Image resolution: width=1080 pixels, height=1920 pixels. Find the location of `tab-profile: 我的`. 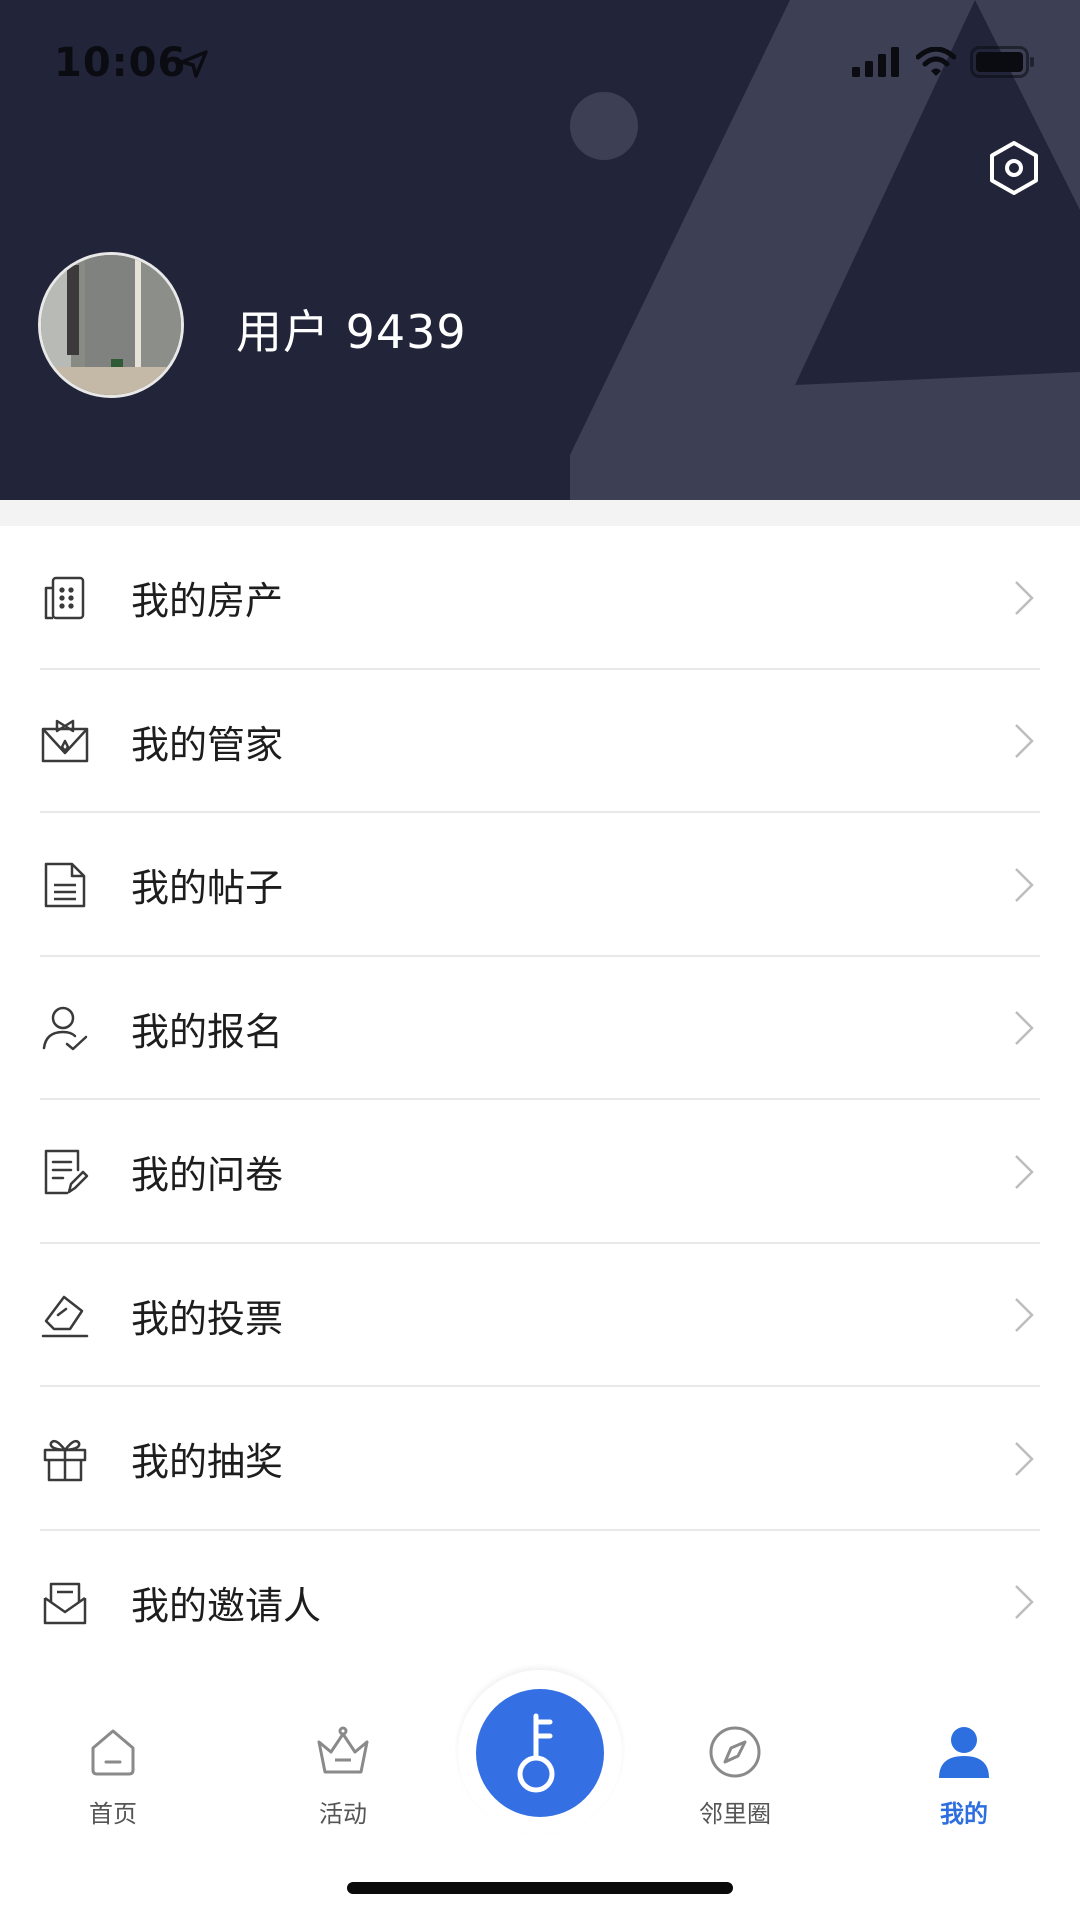

tab-profile: 我的 is located at coordinates (964, 1775).